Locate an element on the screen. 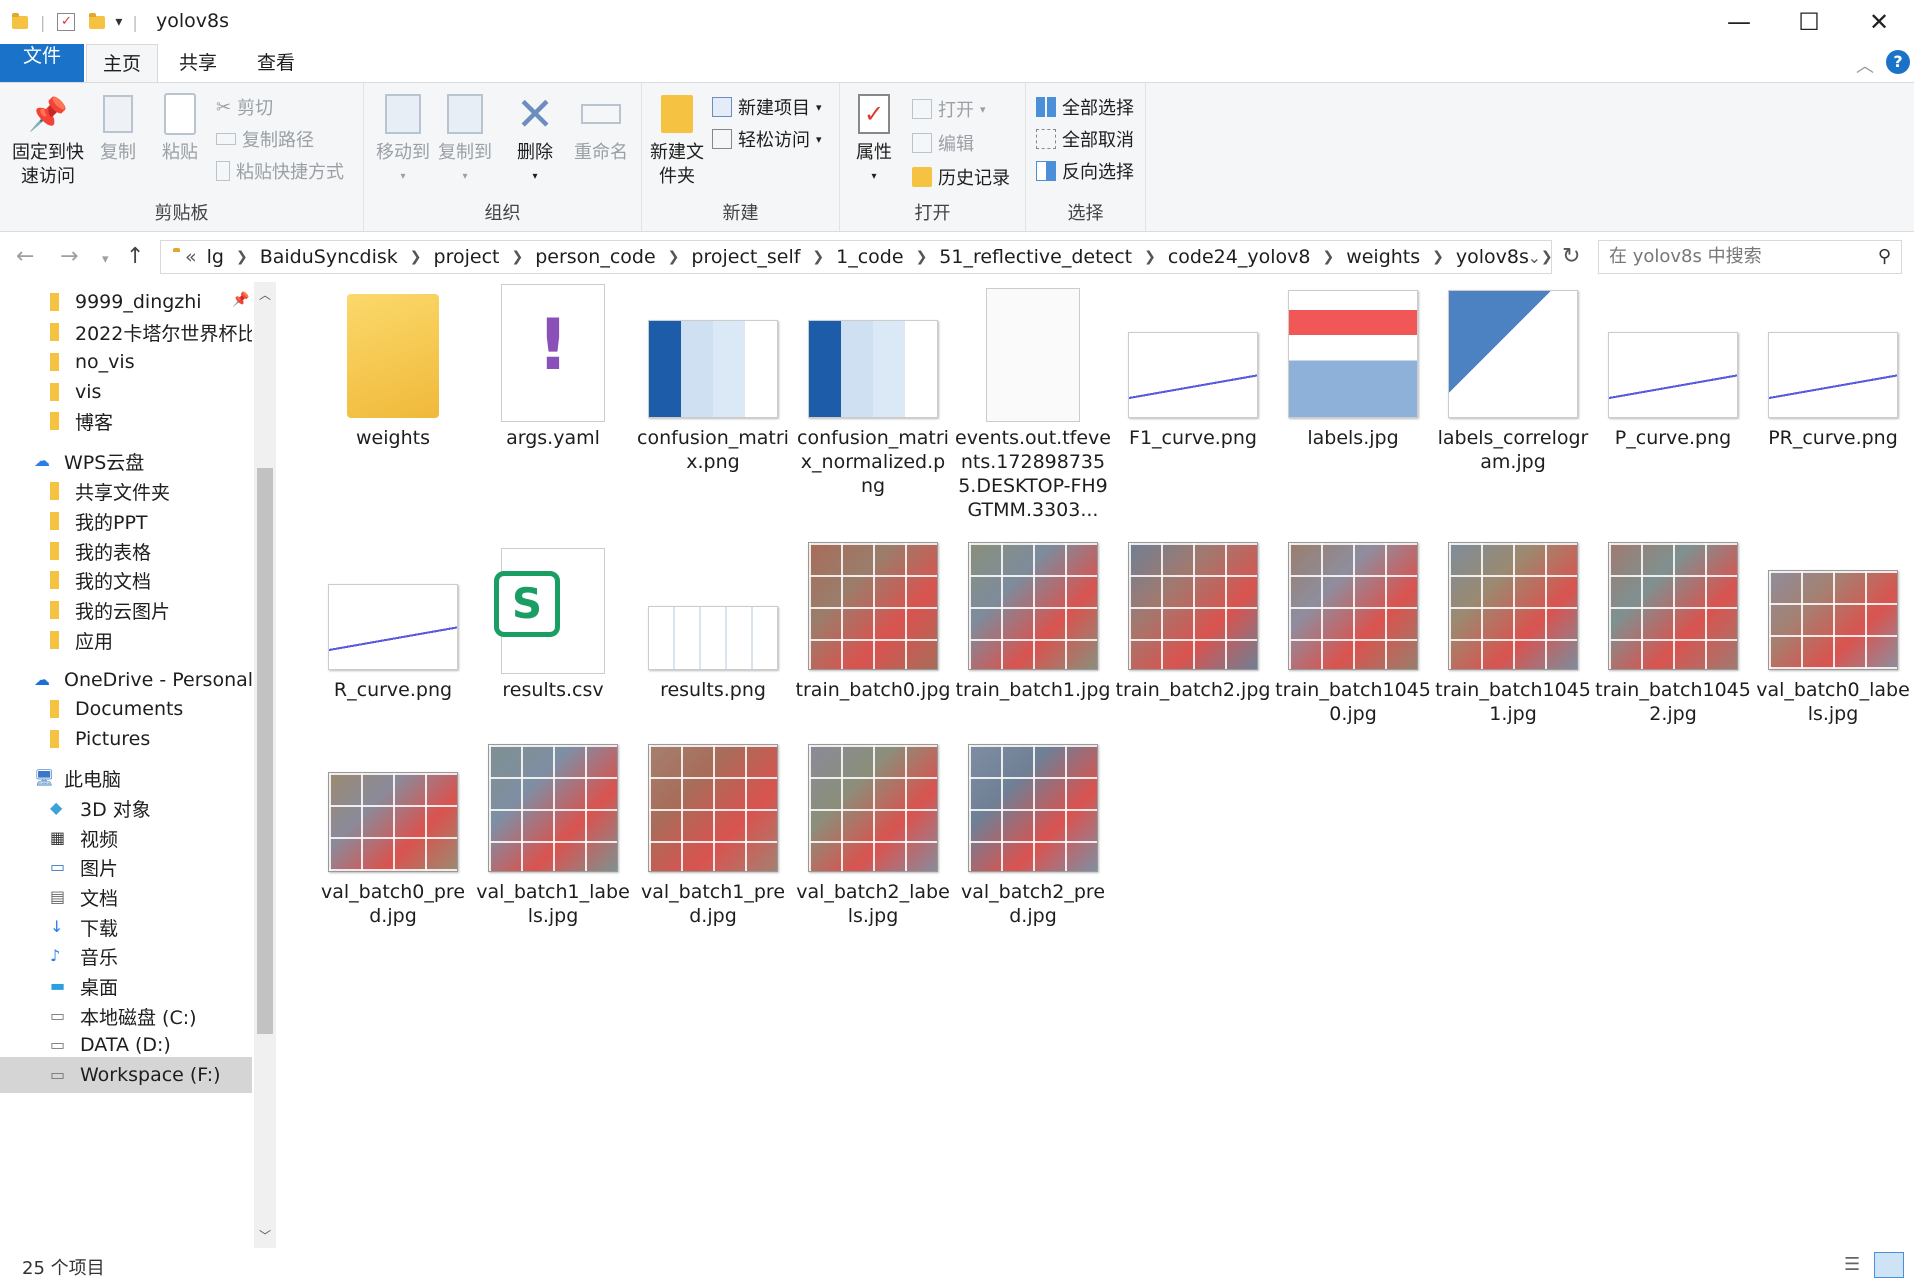 The image size is (1914, 1283). breadcrumb-project: project is located at coordinates (467, 257).